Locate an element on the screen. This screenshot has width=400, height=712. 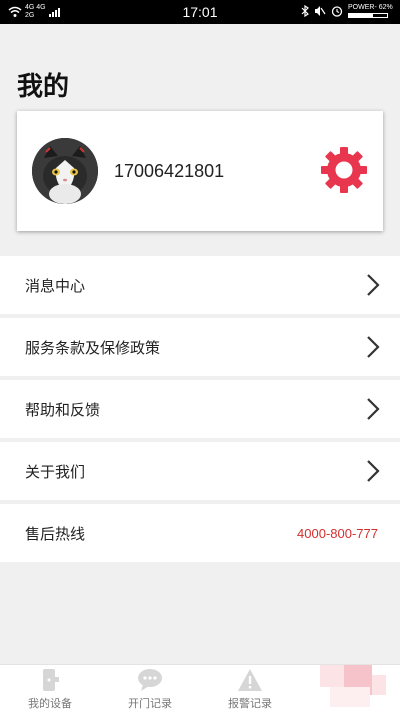
bottom-tab-bar: 我的设备 开门记录 报警记录 is located at coordinates (200, 688).